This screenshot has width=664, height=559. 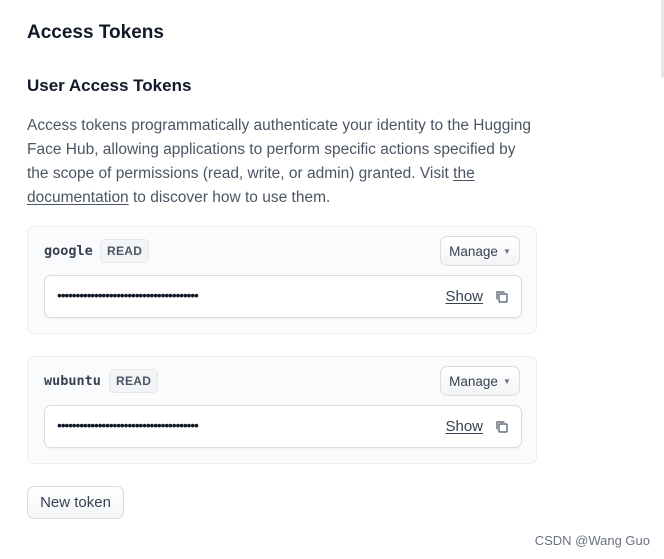 I want to click on description-text-end: to discover how to use them., so click(x=229, y=197).